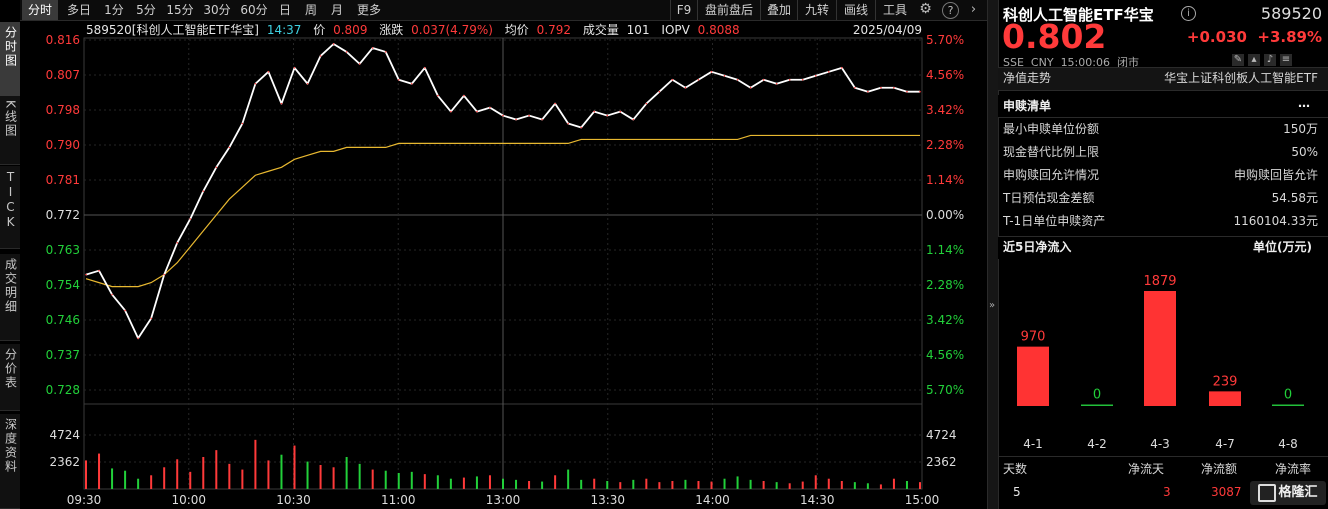 The height and width of the screenshot is (509, 1328). Describe the element at coordinates (1238, 60) in the screenshot. I see `edit-icon: ✎` at that location.